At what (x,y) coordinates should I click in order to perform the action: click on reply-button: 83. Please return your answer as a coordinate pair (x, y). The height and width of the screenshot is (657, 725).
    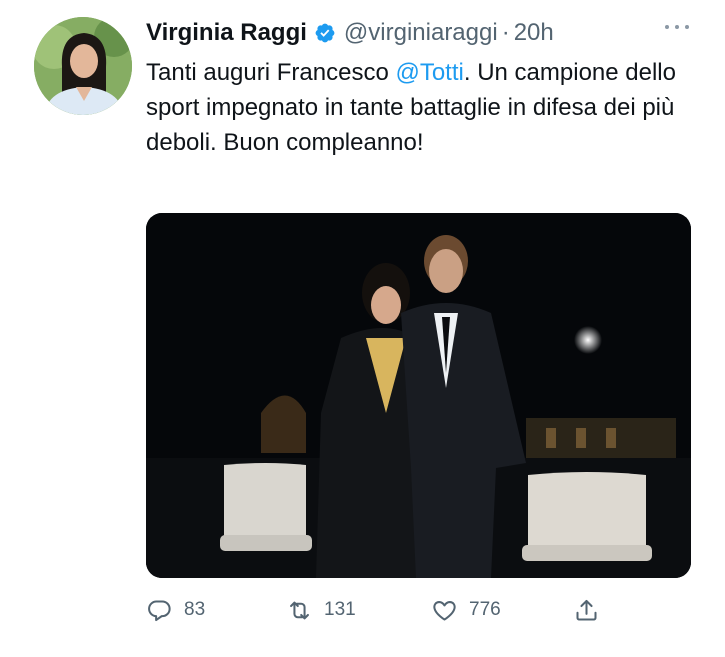
    Looking at the image, I should click on (175, 610).